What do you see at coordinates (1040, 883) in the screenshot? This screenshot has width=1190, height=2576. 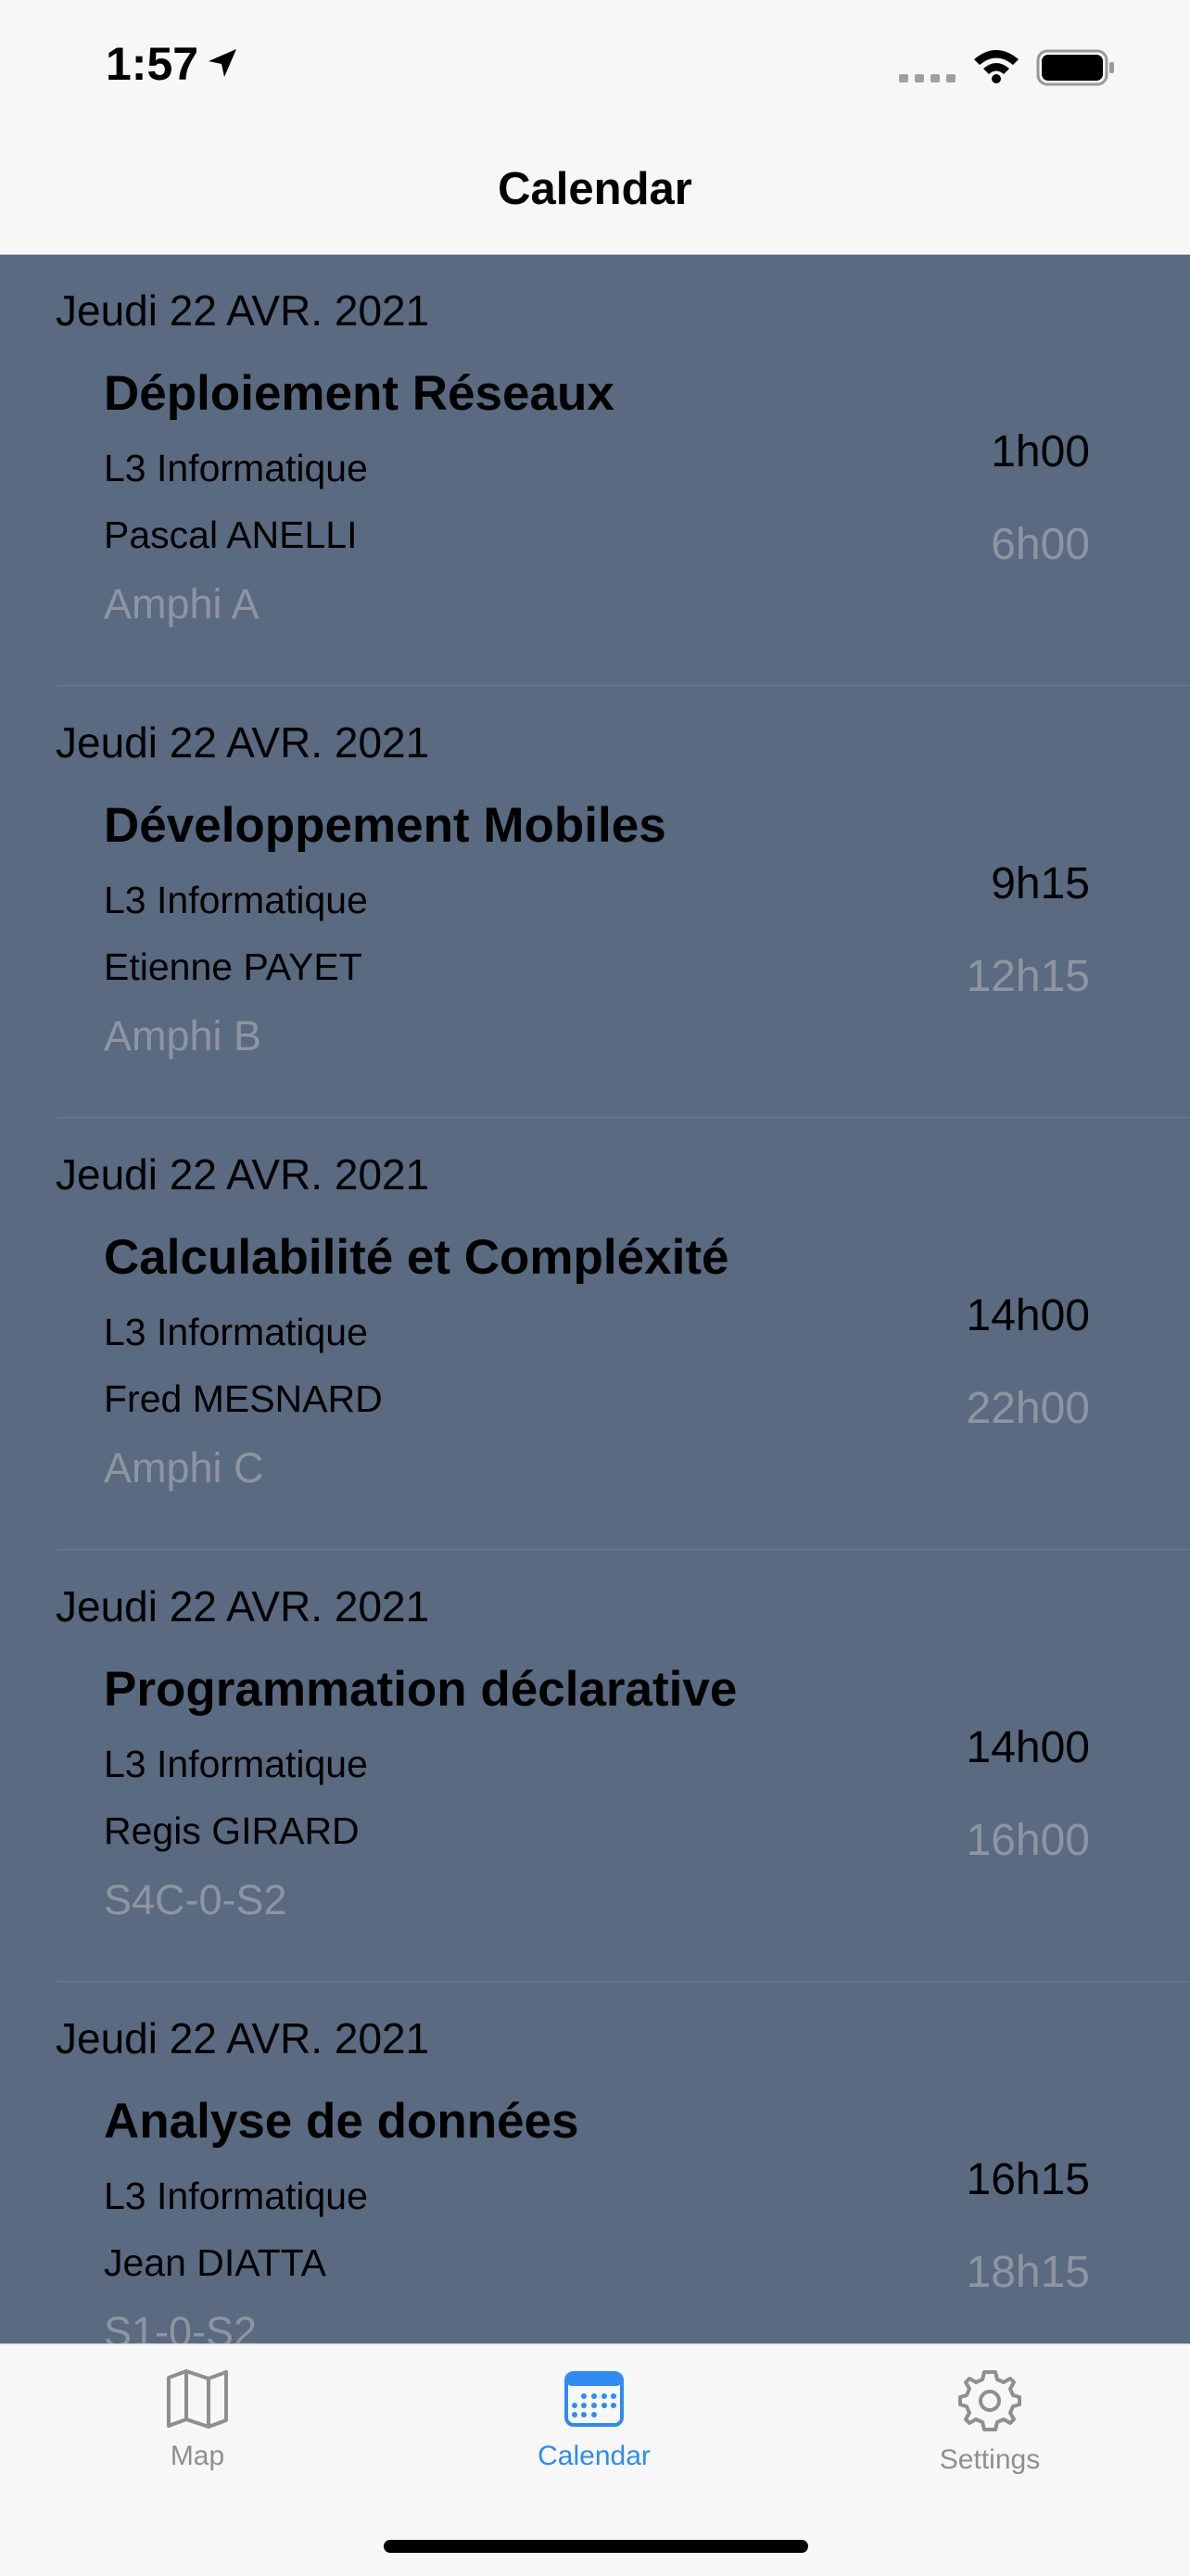 I see `start-time: 9h15` at bounding box center [1040, 883].